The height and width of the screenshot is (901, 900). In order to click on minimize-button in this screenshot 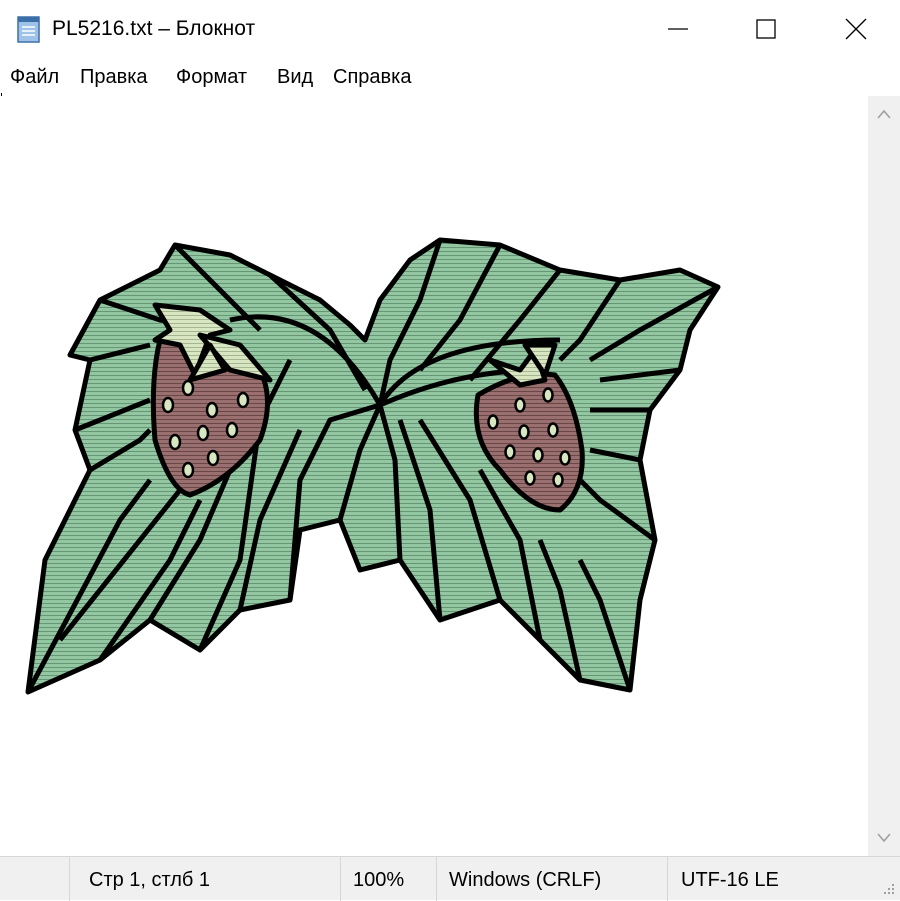, I will do `click(678, 29)`.